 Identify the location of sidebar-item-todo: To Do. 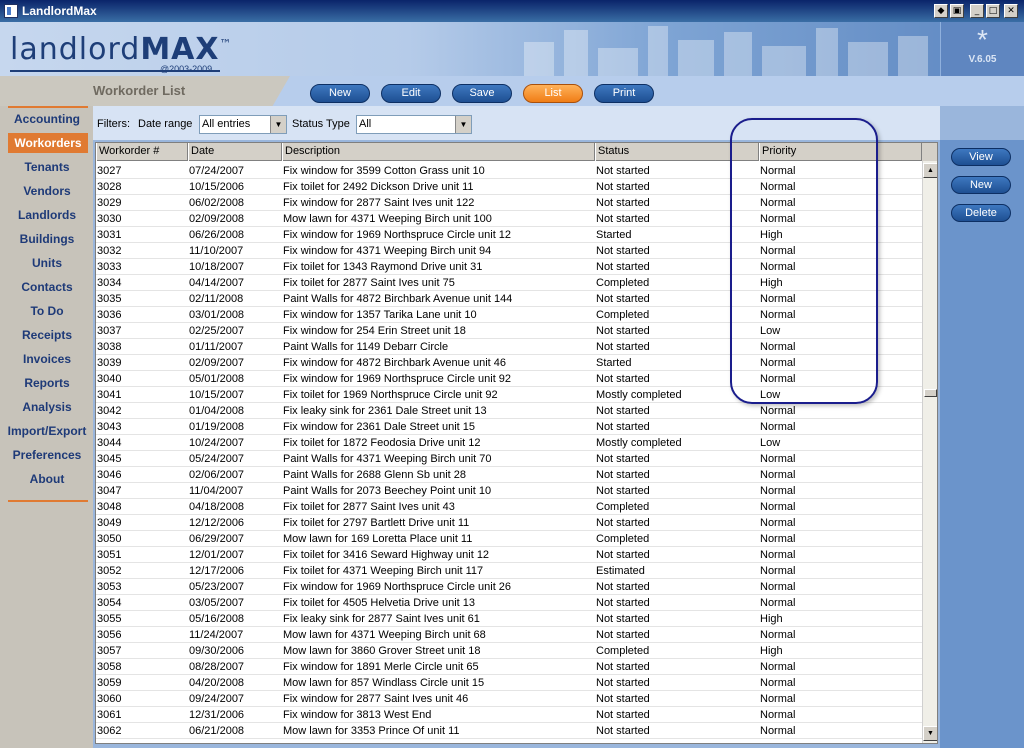
(47, 311).